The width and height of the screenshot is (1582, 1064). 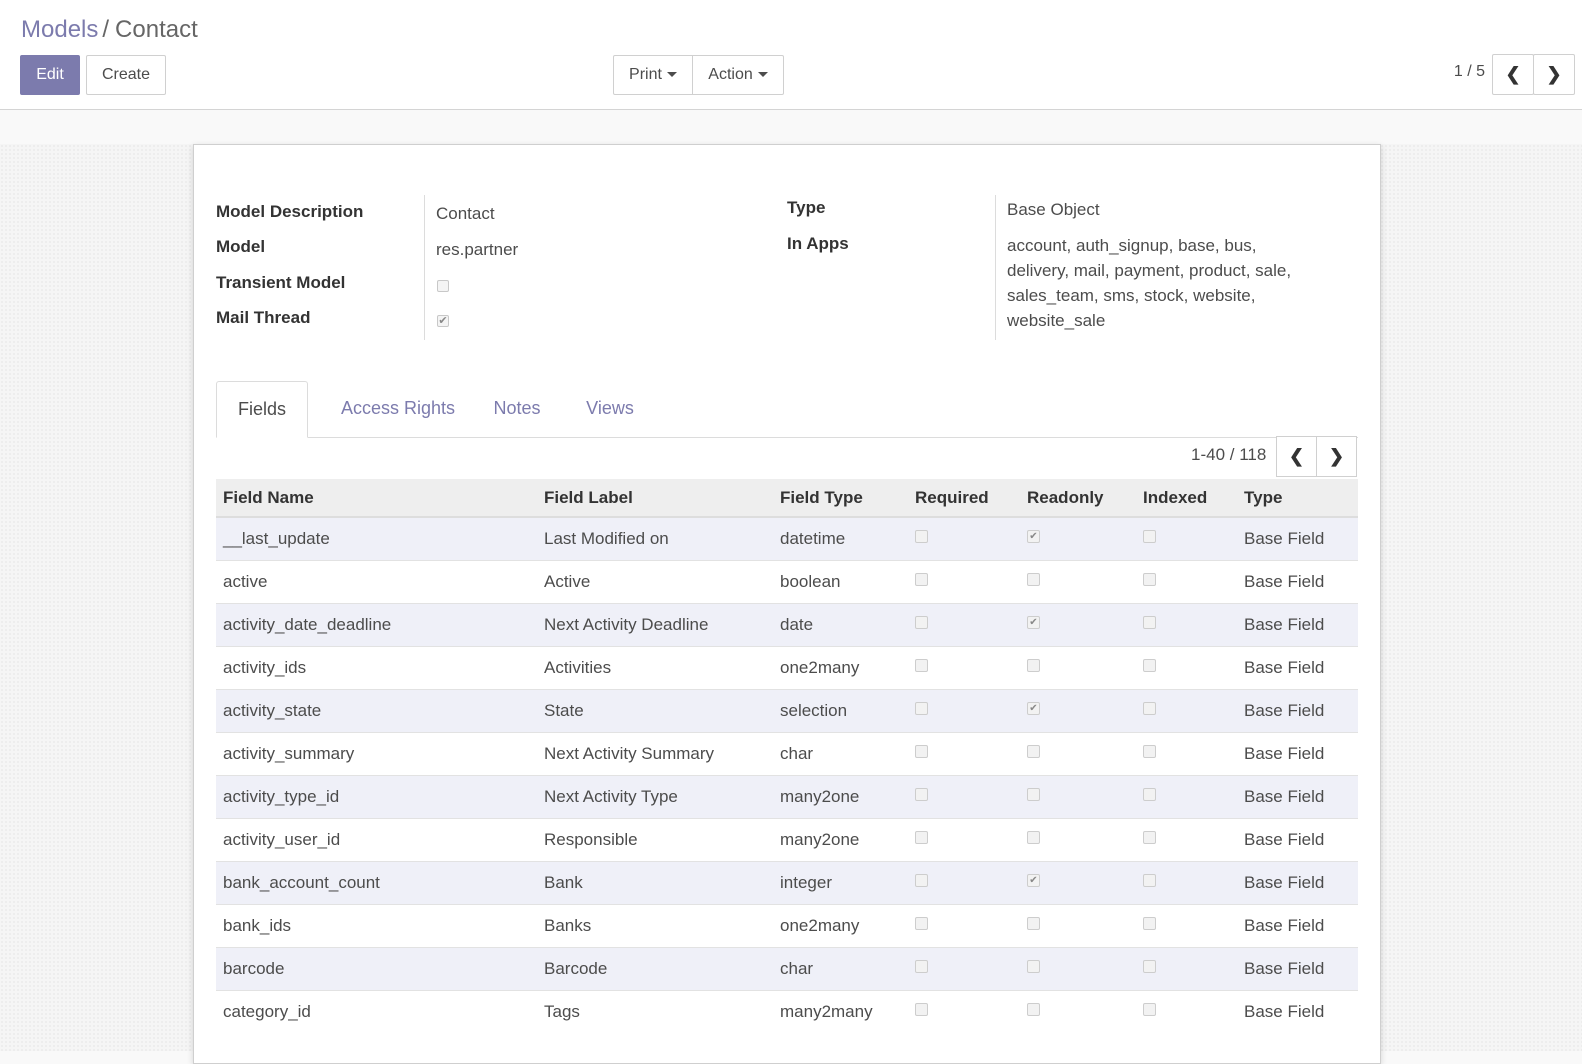 I want to click on breadcrumb-models-link: Models, so click(x=59, y=29).